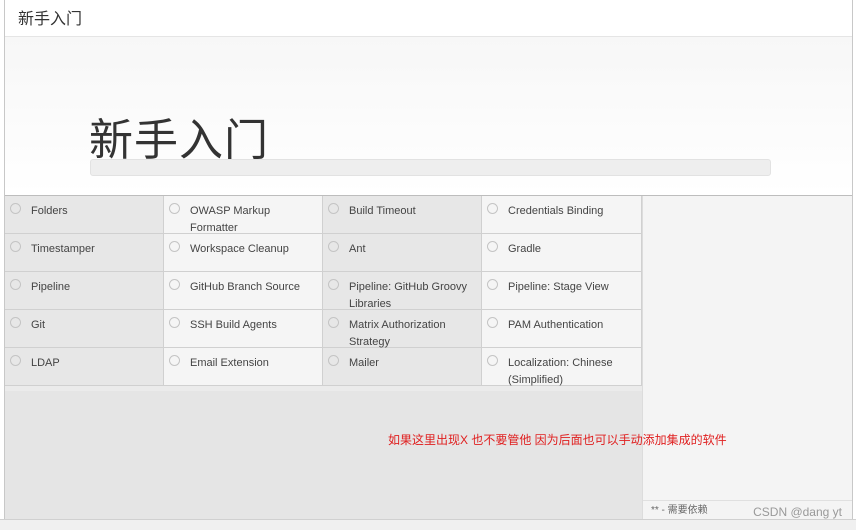  What do you see at coordinates (364, 363) in the screenshot?
I see `plugin-name: Mailer` at bounding box center [364, 363].